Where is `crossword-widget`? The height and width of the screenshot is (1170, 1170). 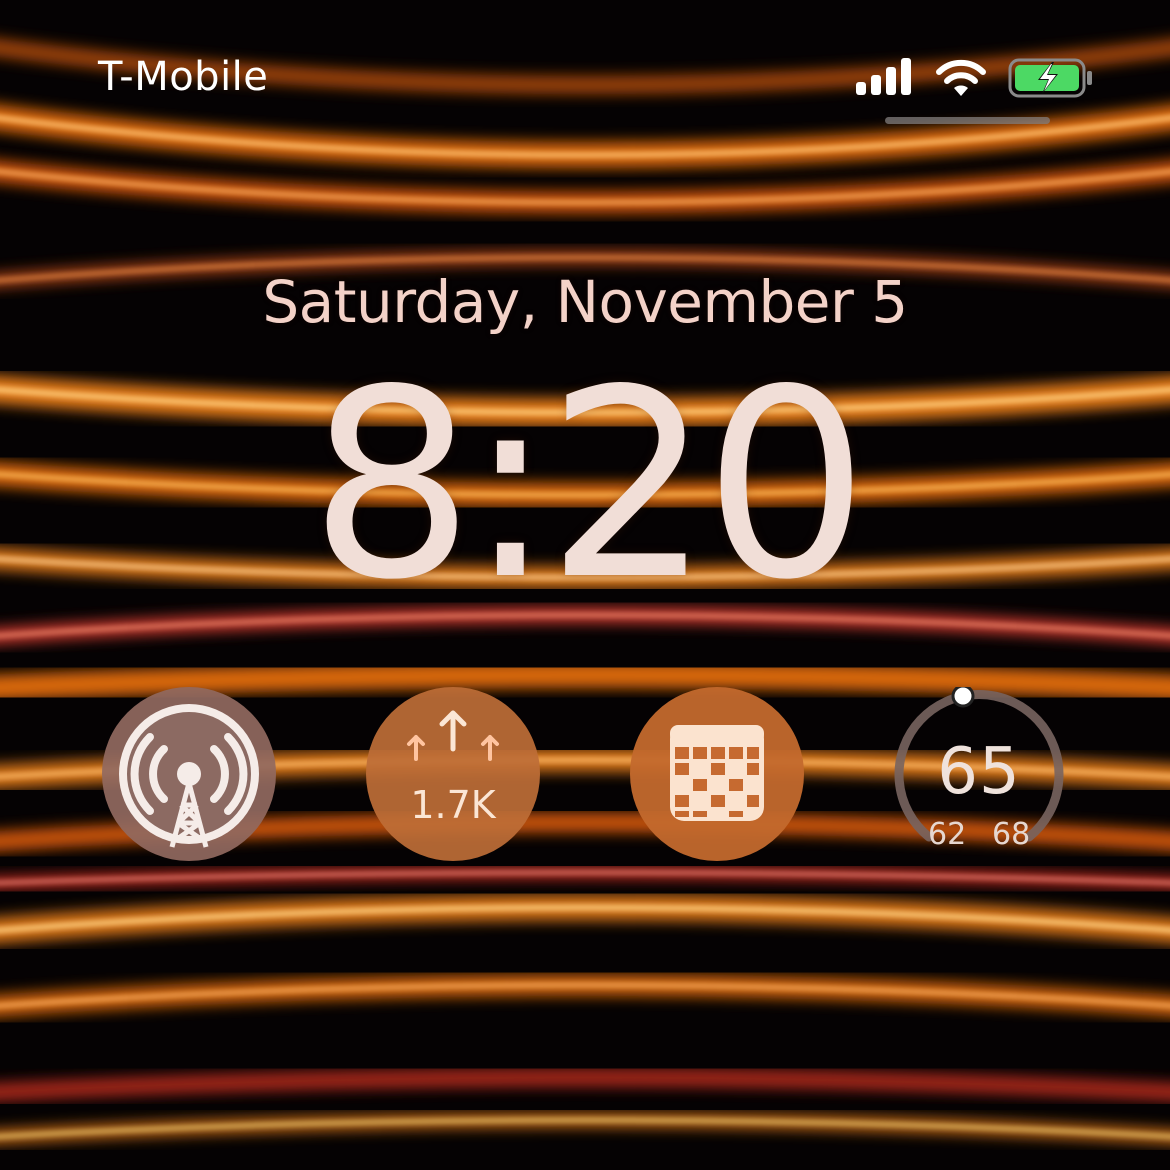 crossword-widget is located at coordinates (717, 774).